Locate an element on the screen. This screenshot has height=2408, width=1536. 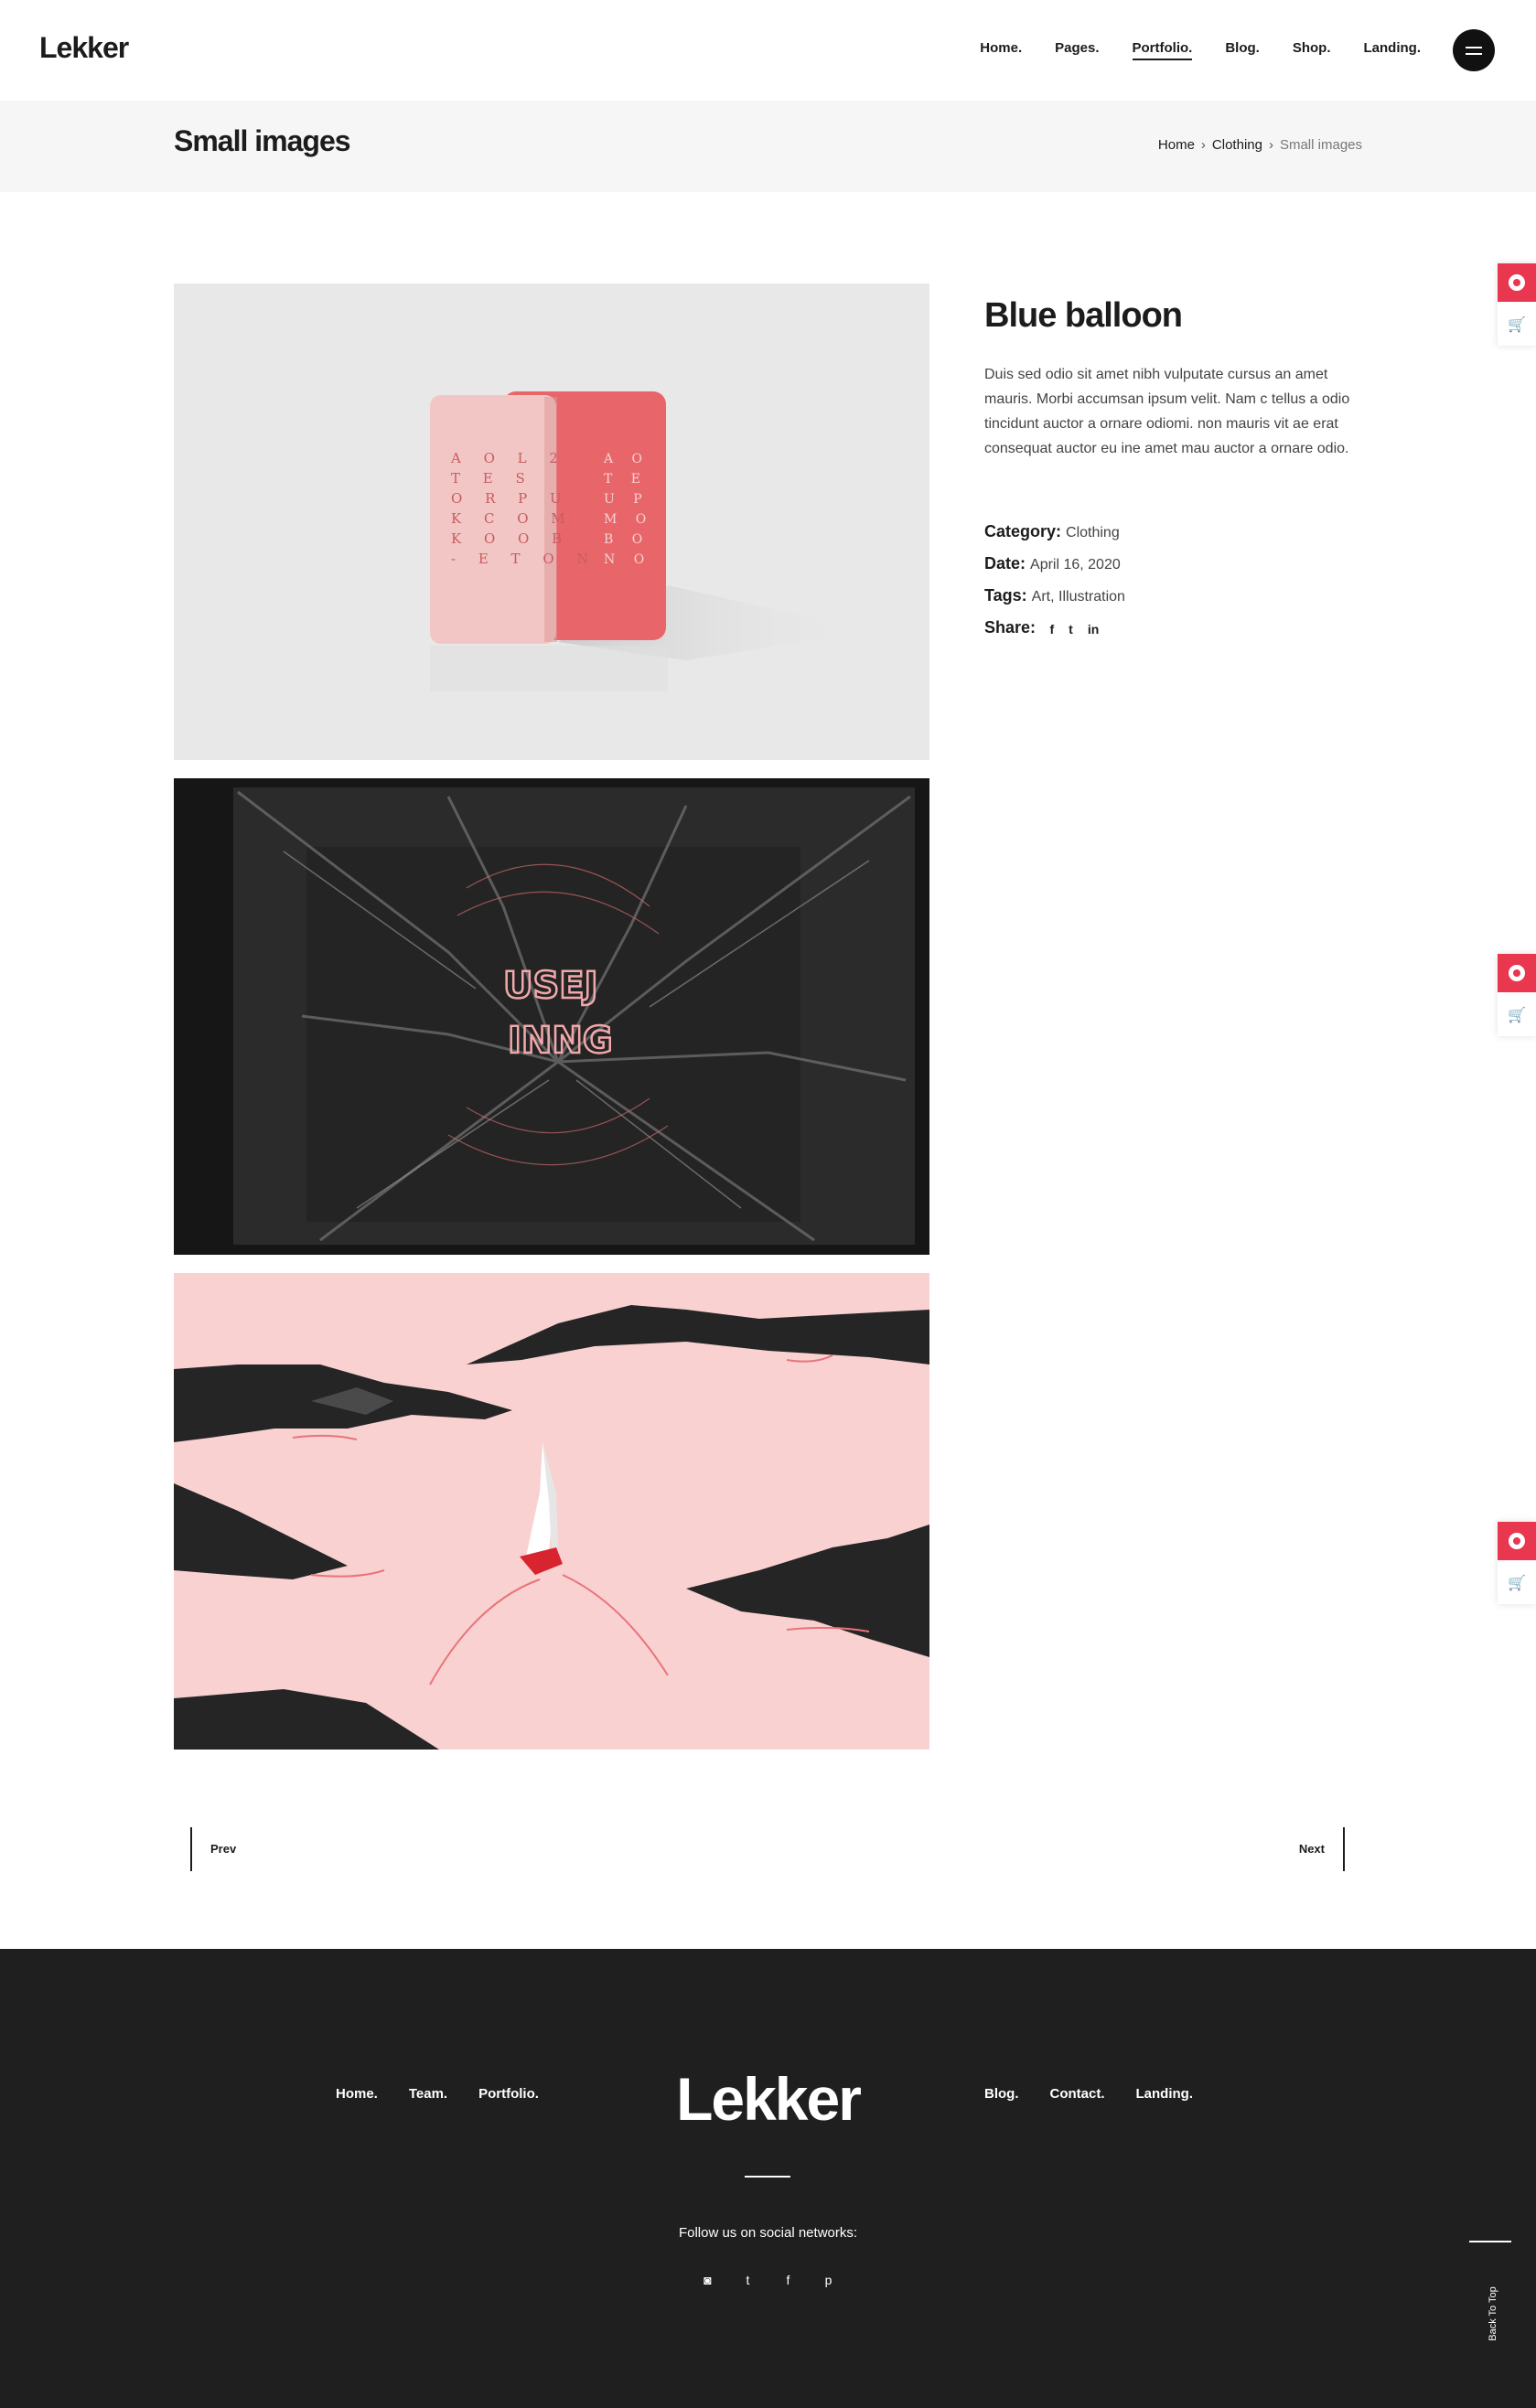
nav-landing: Landing. is located at coordinates (1393, 50).